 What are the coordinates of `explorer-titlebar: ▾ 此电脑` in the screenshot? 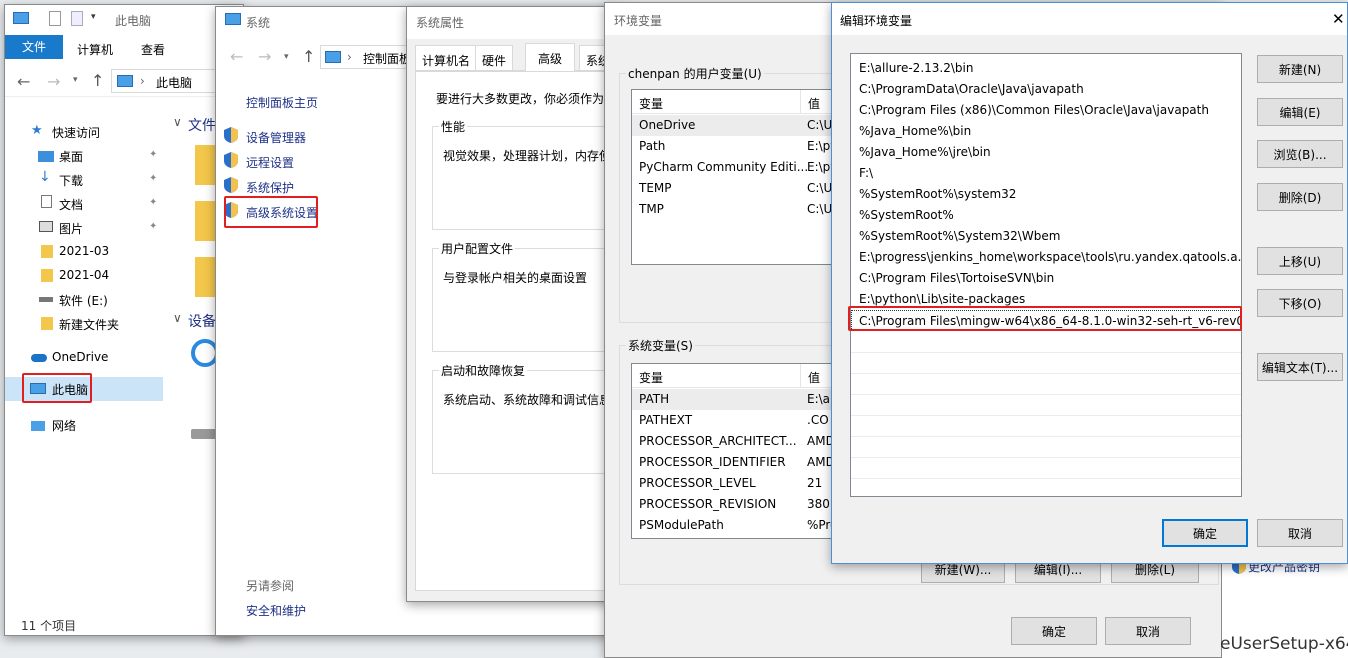 It's located at (124, 19).